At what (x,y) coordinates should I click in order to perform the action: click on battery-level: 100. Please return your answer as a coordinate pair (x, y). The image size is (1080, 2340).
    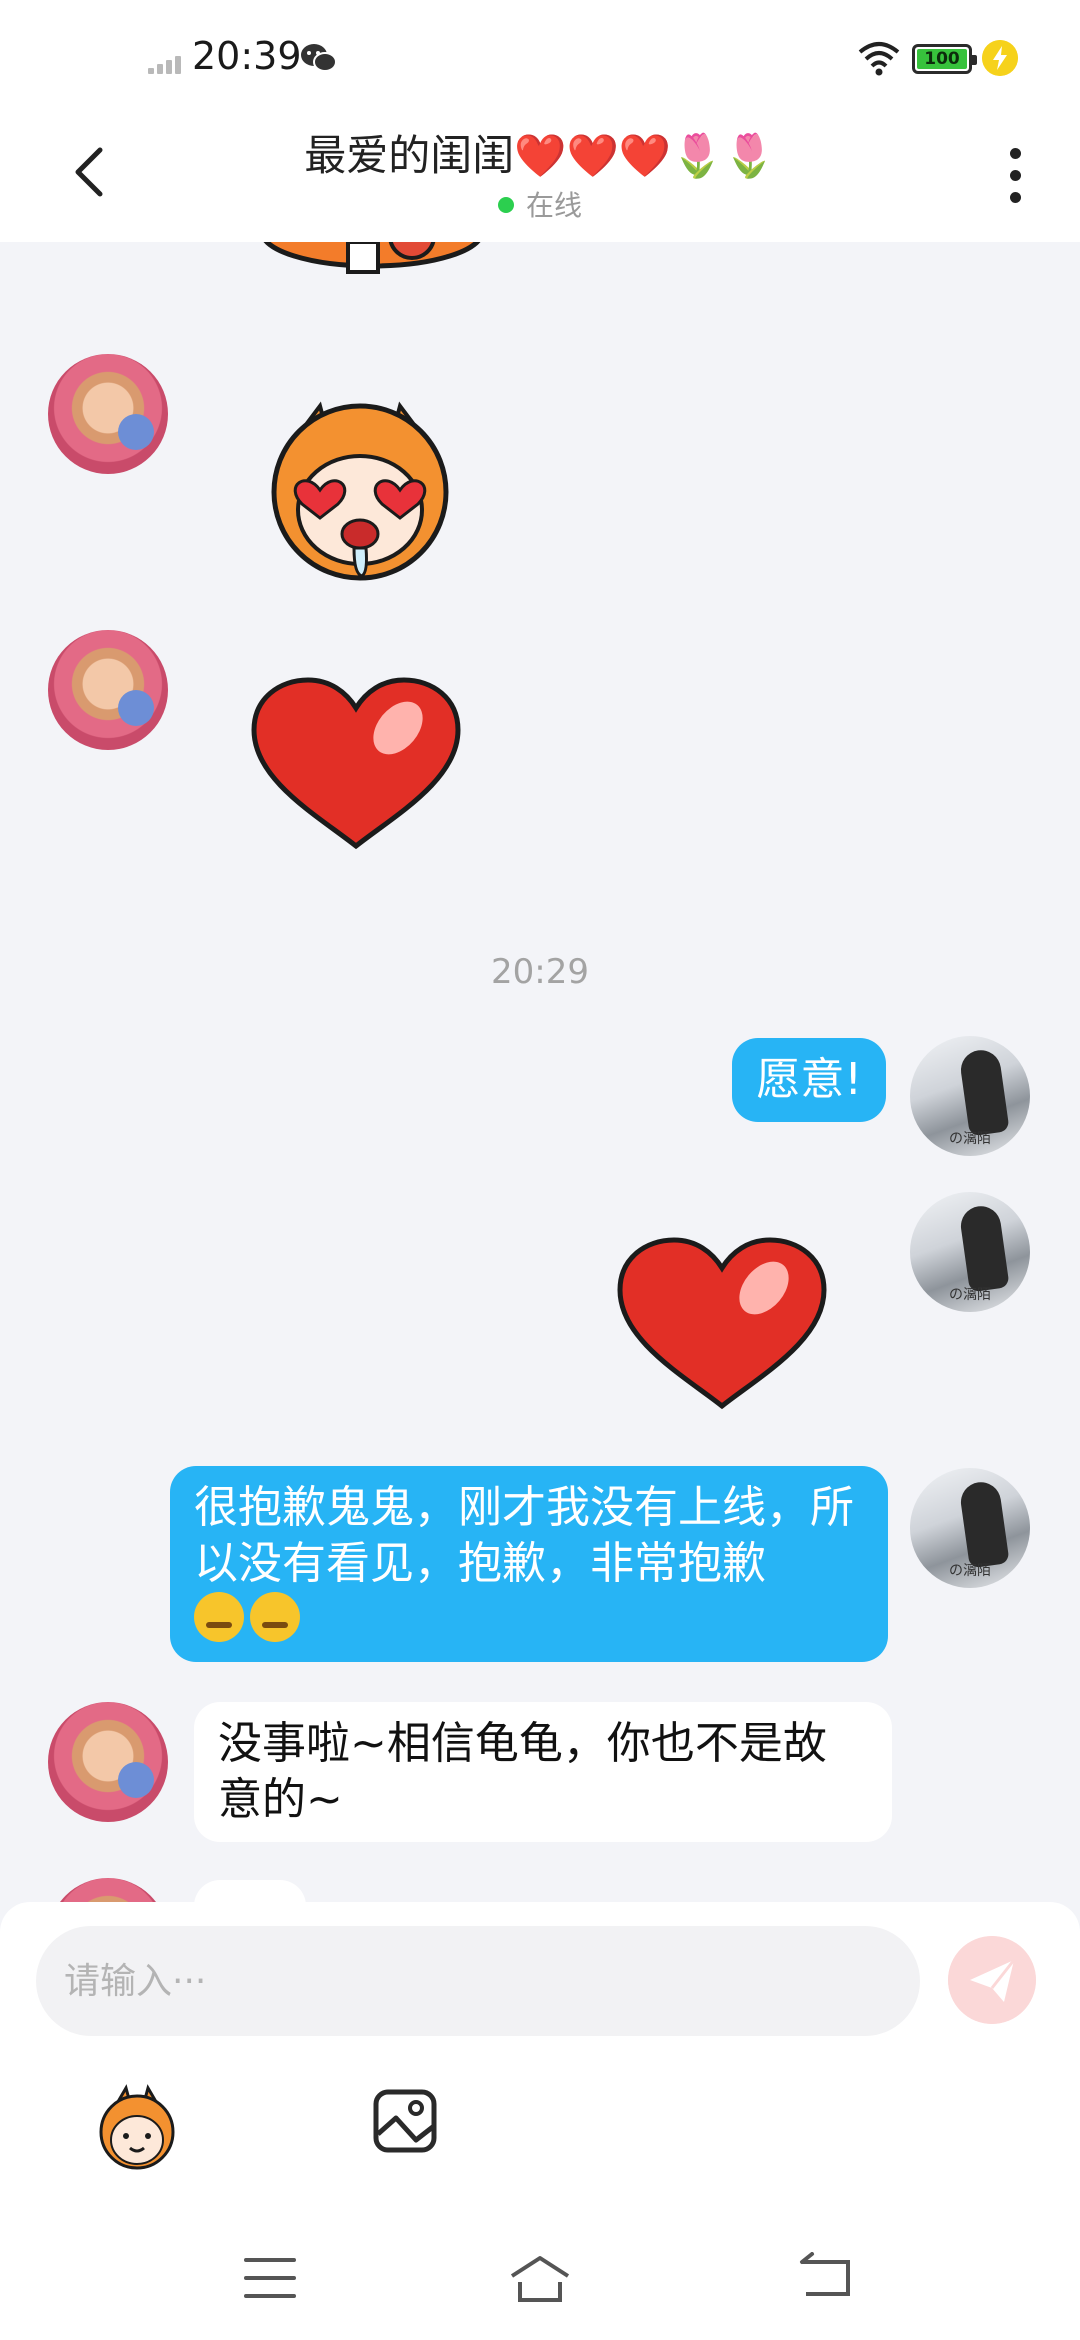
    Looking at the image, I should click on (942, 59).